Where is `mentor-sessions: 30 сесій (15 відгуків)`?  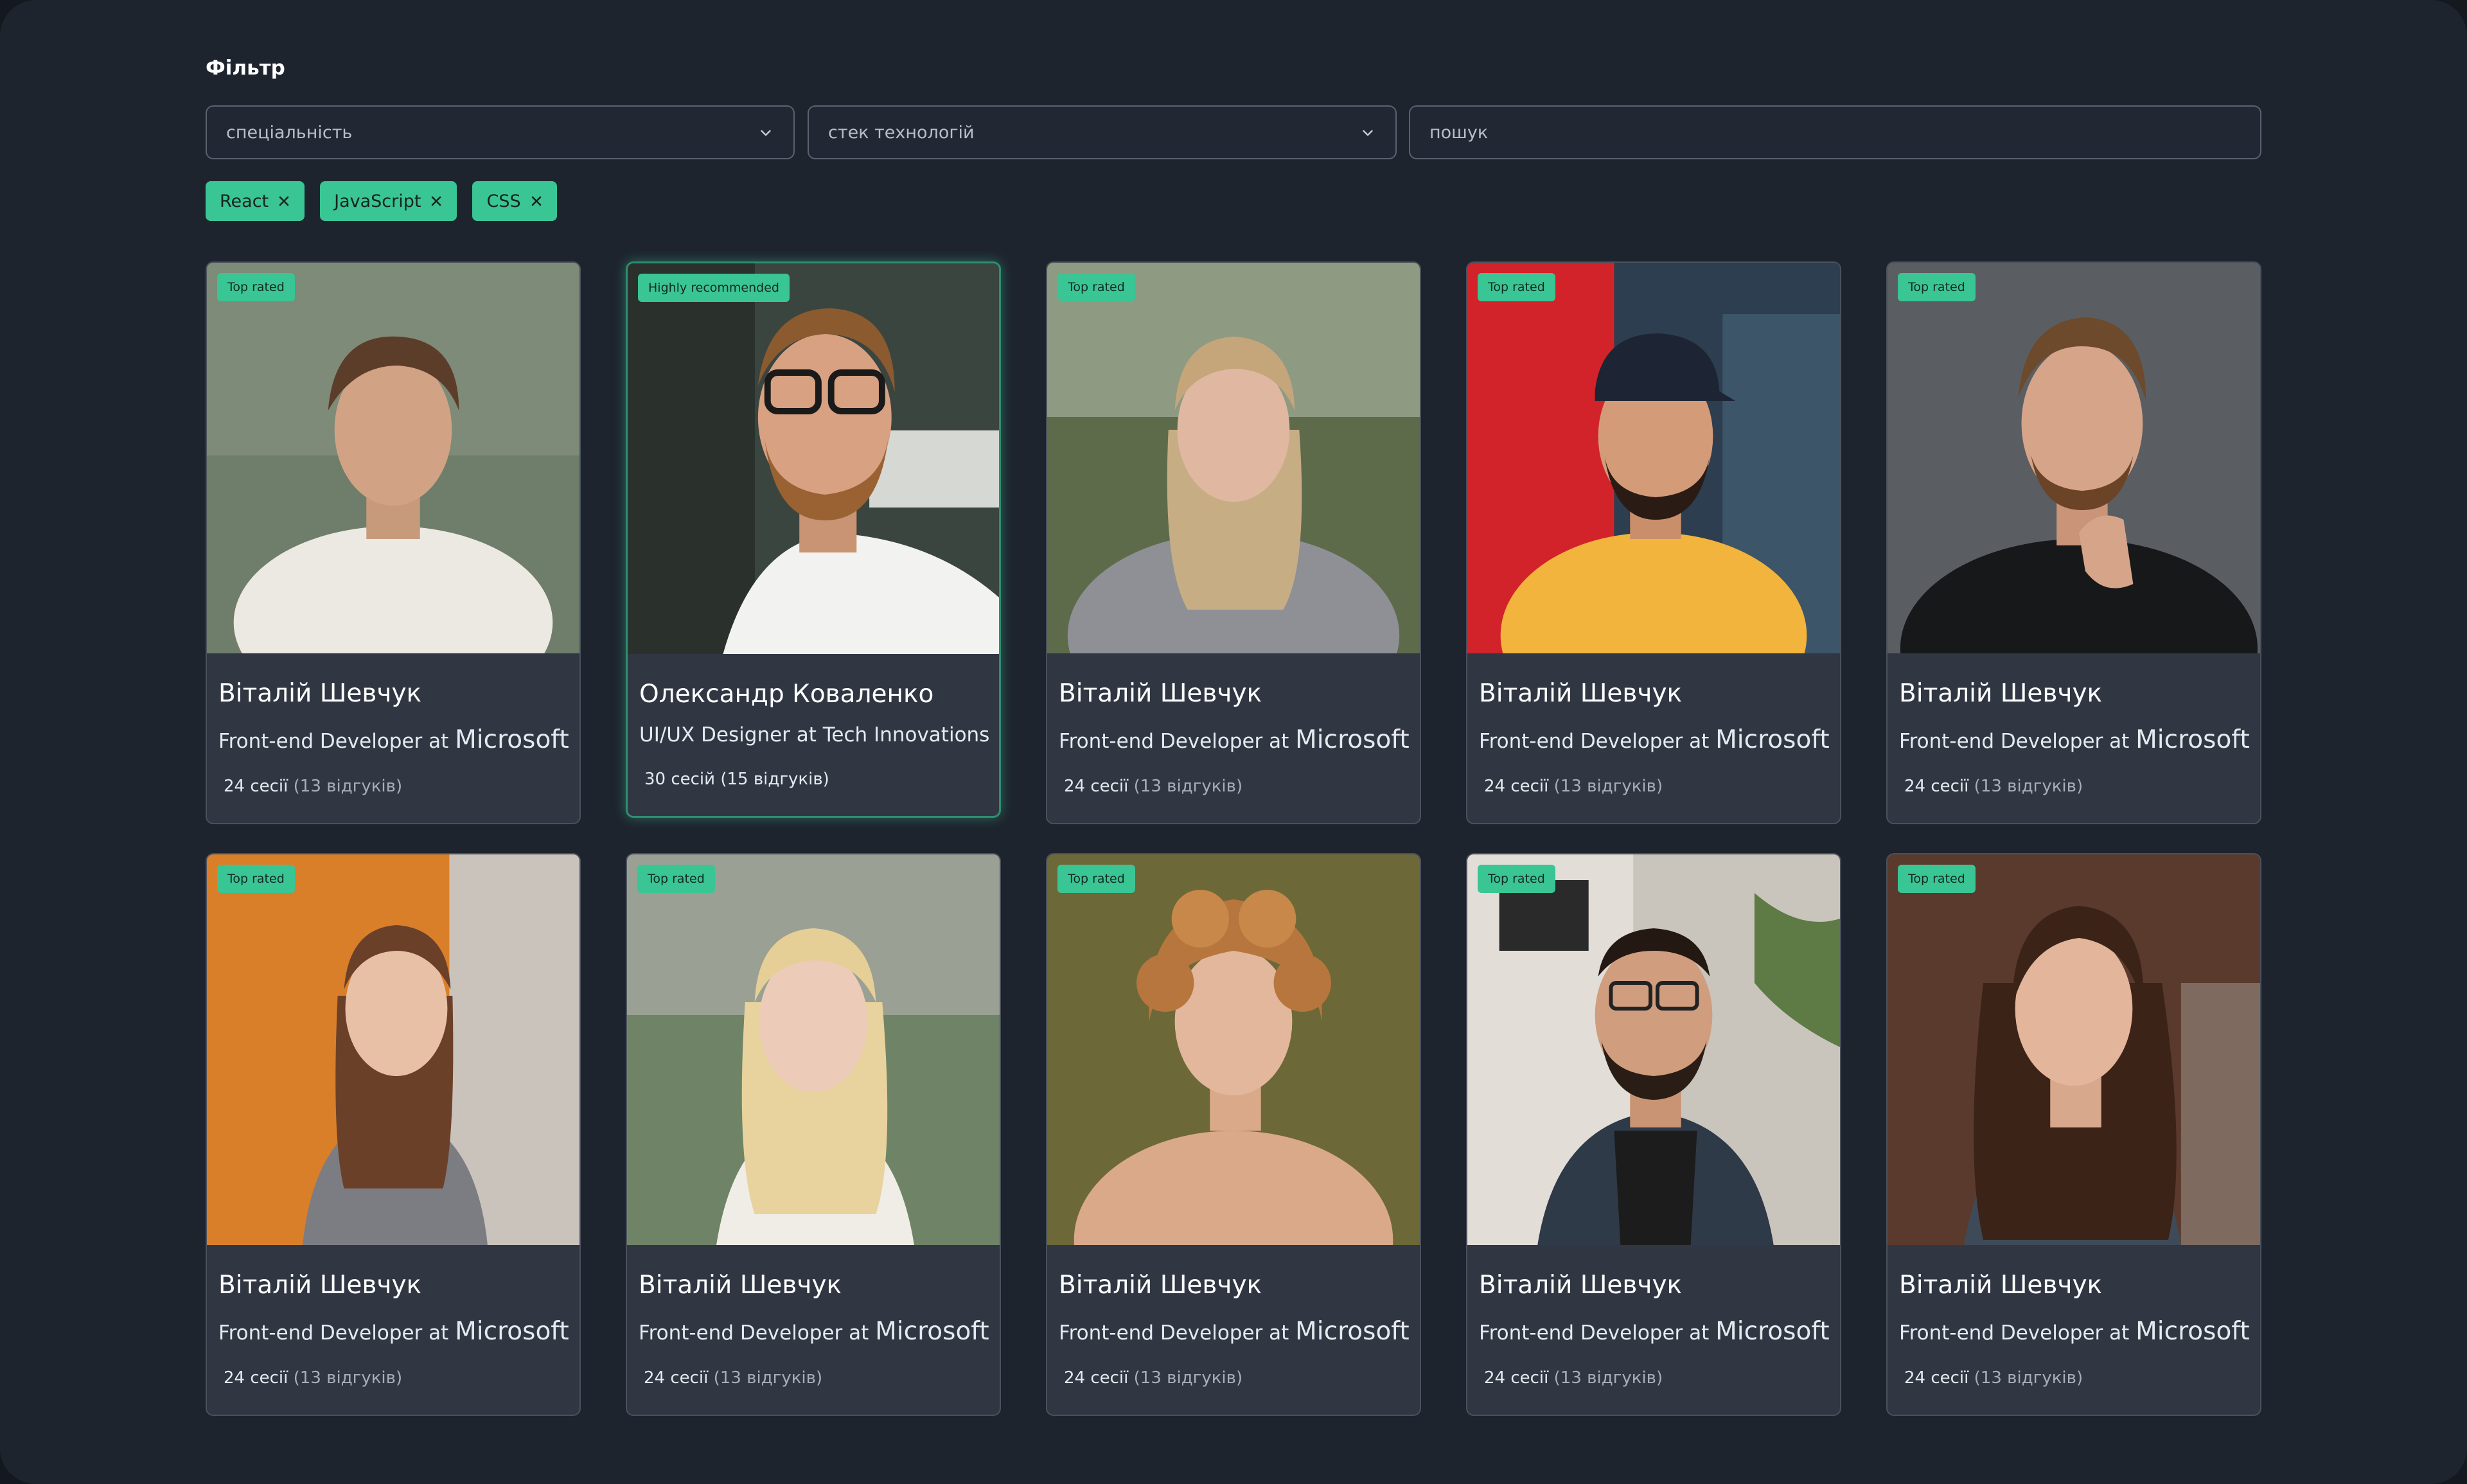
mentor-sessions: 30 сесій (15 відгуків) is located at coordinates (736, 780).